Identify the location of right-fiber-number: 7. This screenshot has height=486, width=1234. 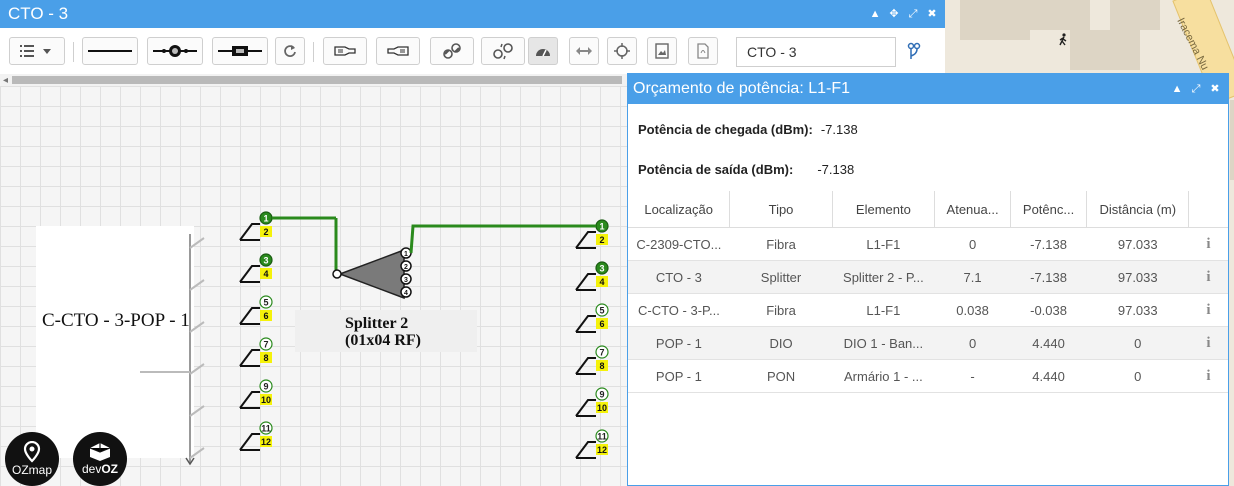
(601, 353).